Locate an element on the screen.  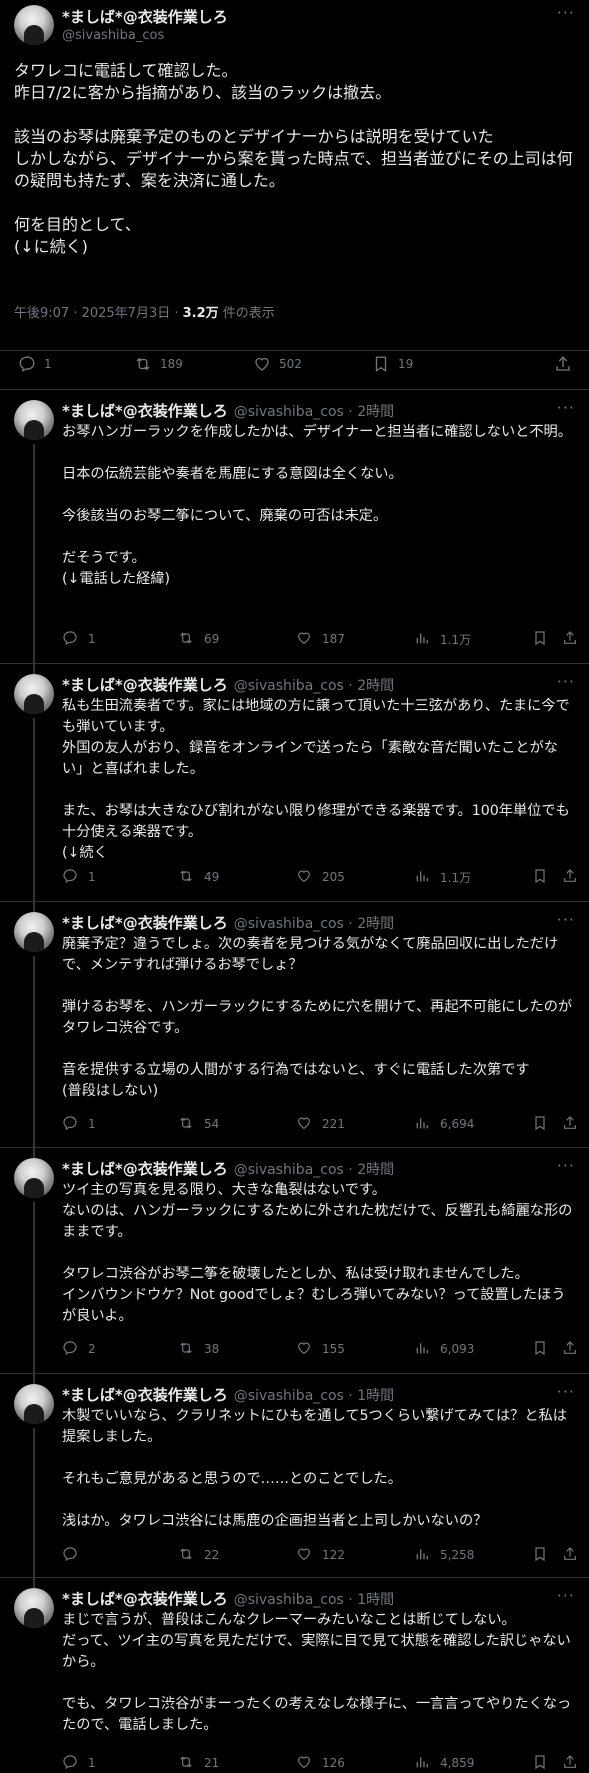
views-button: 6,694 is located at coordinates (444, 1124).